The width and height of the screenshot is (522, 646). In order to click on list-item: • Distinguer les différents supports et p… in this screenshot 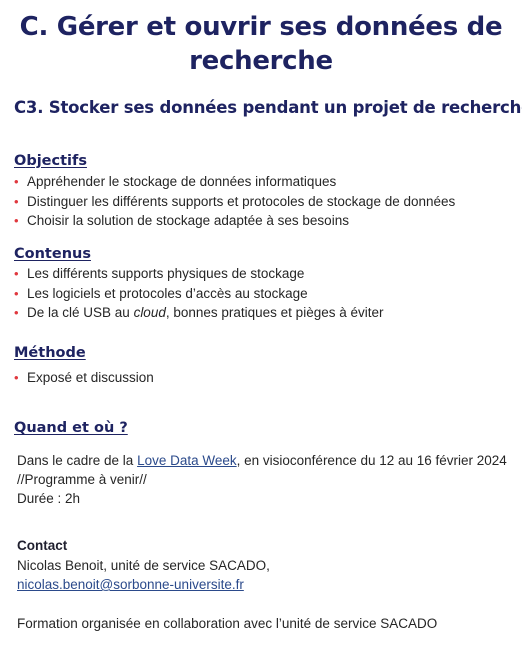, I will do `click(234, 202)`.